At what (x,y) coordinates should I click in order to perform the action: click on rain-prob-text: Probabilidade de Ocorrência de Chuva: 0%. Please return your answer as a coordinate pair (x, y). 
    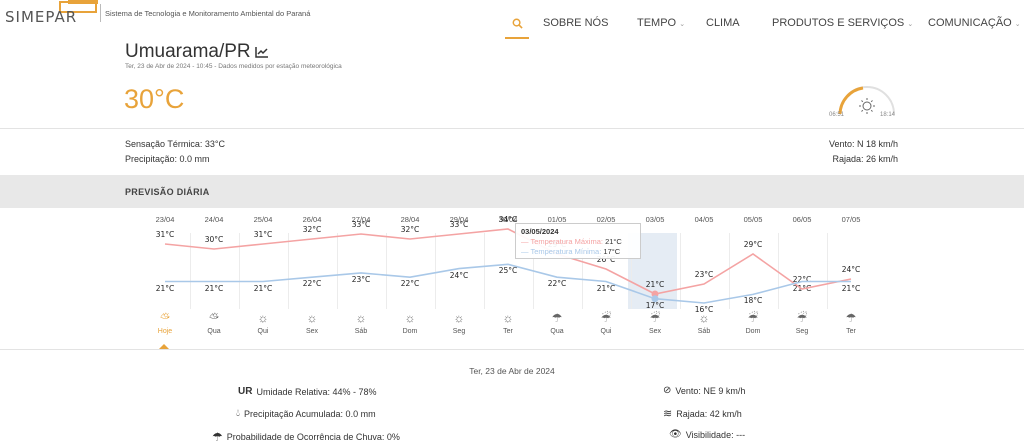
    Looking at the image, I should click on (313, 437).